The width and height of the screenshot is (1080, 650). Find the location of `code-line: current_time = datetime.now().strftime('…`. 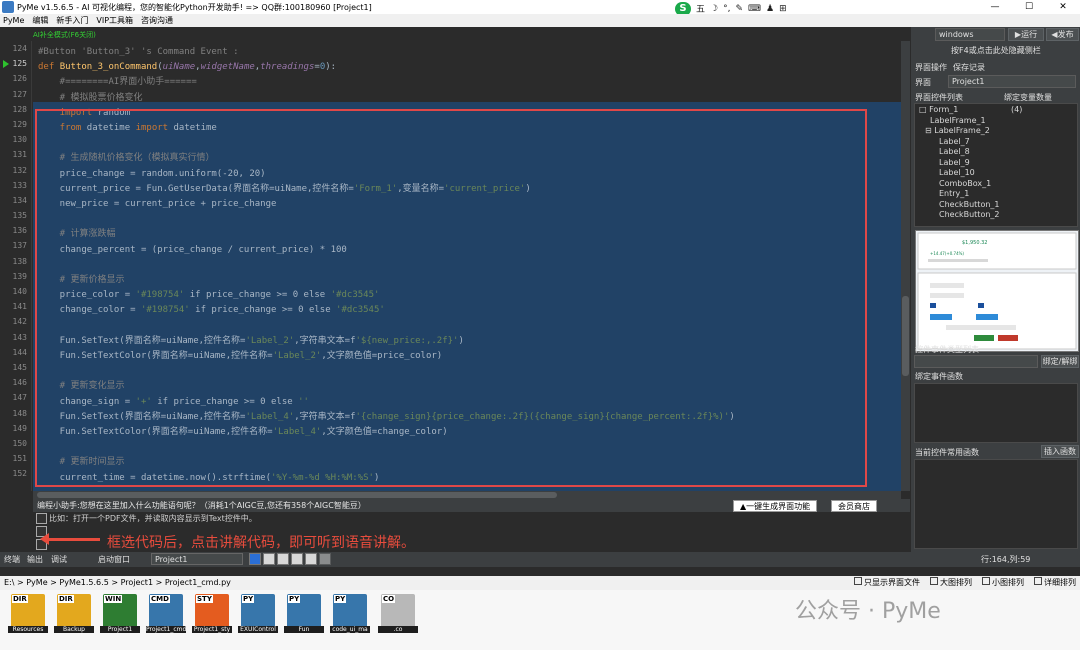

code-line: current_time = datetime.now().strftime('… is located at coordinates (209, 478).